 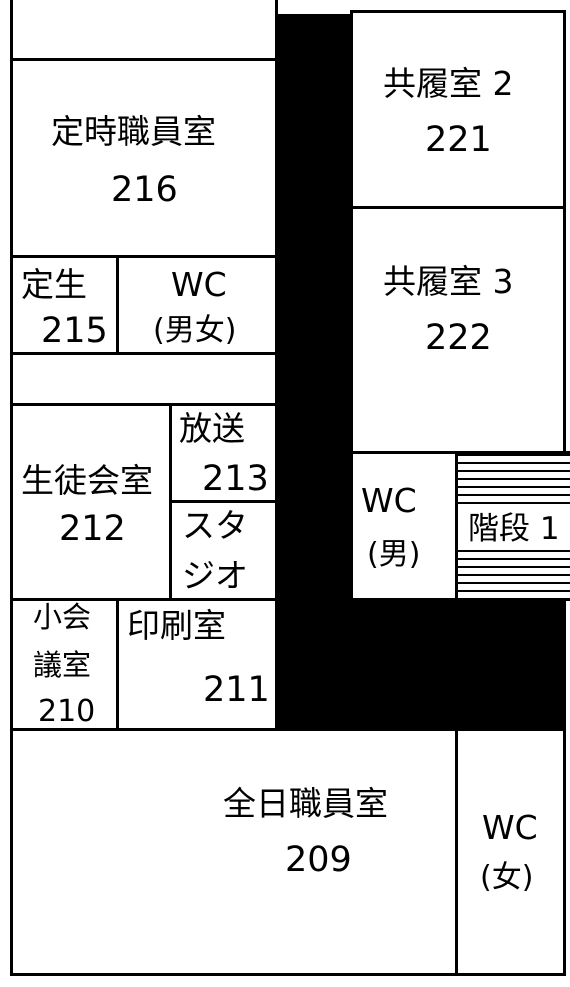 What do you see at coordinates (195, 330) in the screenshot?
I see `wc-mixed-sub: (男女)` at bounding box center [195, 330].